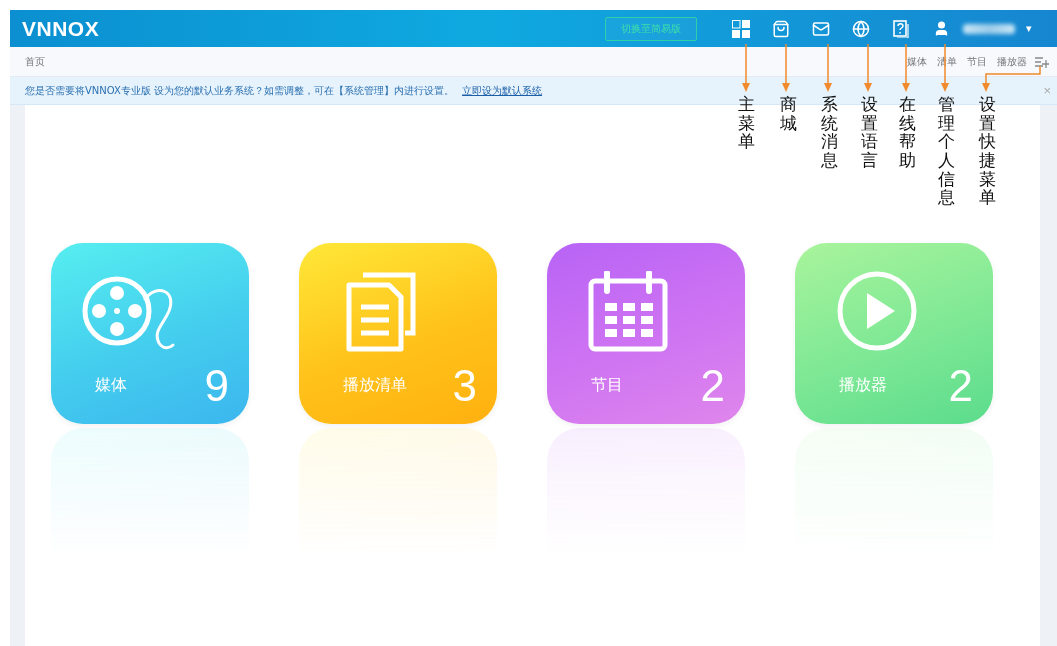 This screenshot has width=1057, height=646. I want to click on card-count: 9, so click(216, 385).